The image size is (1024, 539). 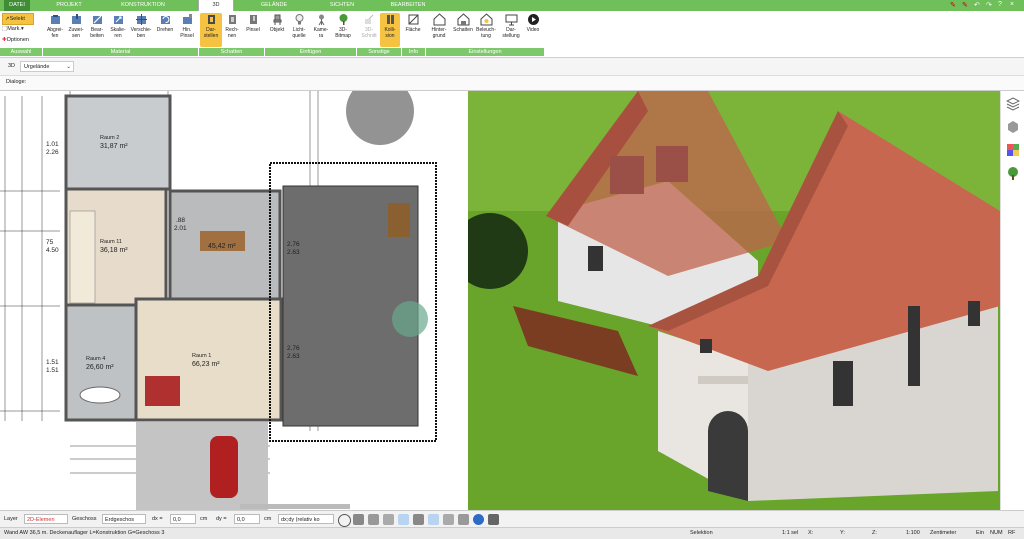 I want to click on right-toolbar, so click(x=1012, y=300).